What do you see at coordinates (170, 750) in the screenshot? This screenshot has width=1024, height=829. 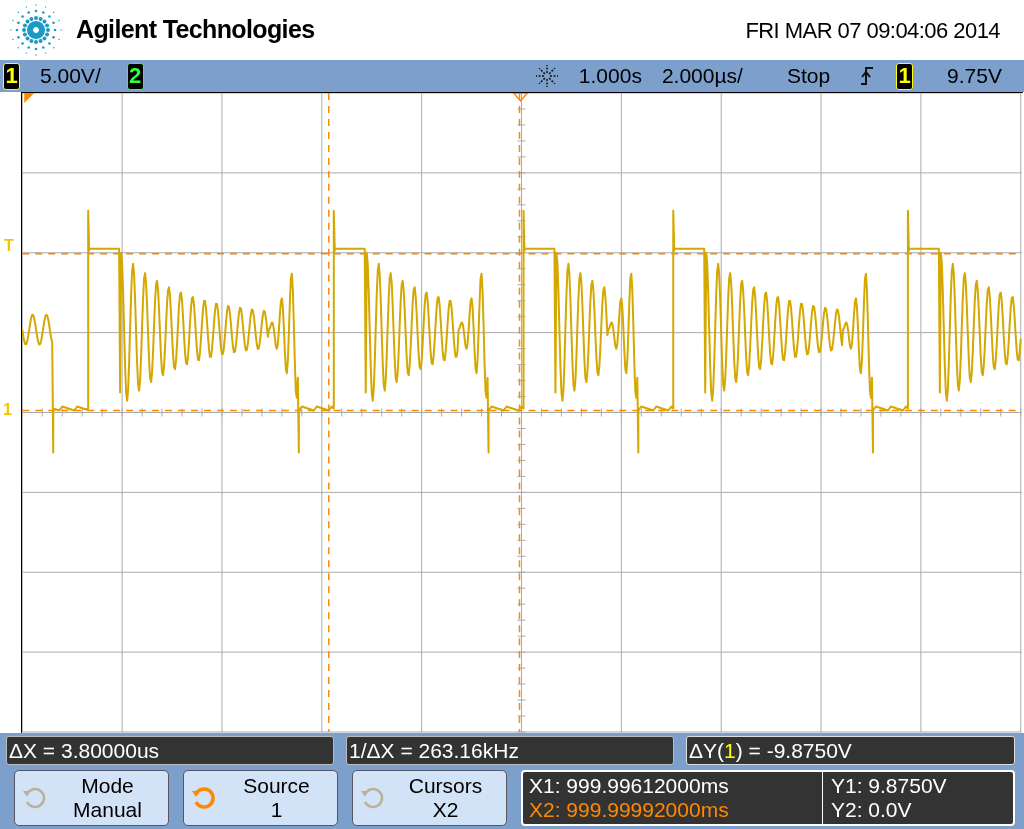 I see `delta-x-readout: ΔX = 3.80000us` at bounding box center [170, 750].